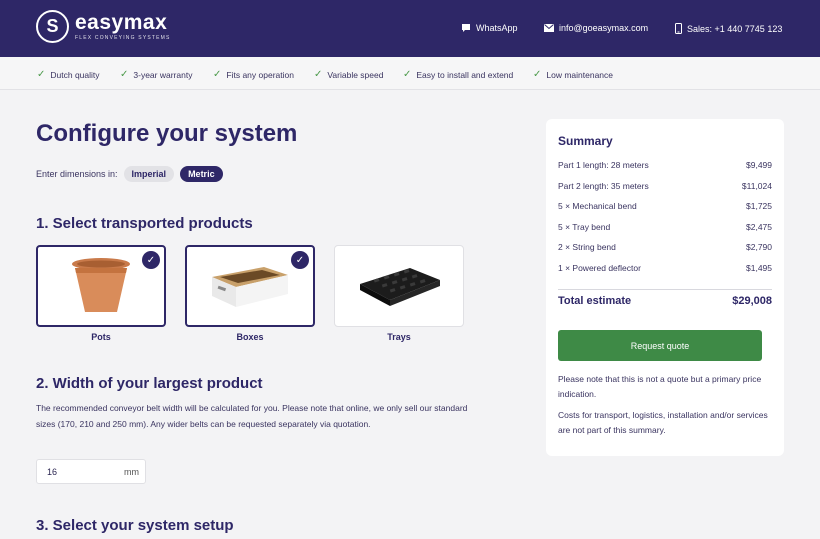 Image resolution: width=820 pixels, height=539 pixels. I want to click on request-quote-button: Request quote, so click(660, 345).